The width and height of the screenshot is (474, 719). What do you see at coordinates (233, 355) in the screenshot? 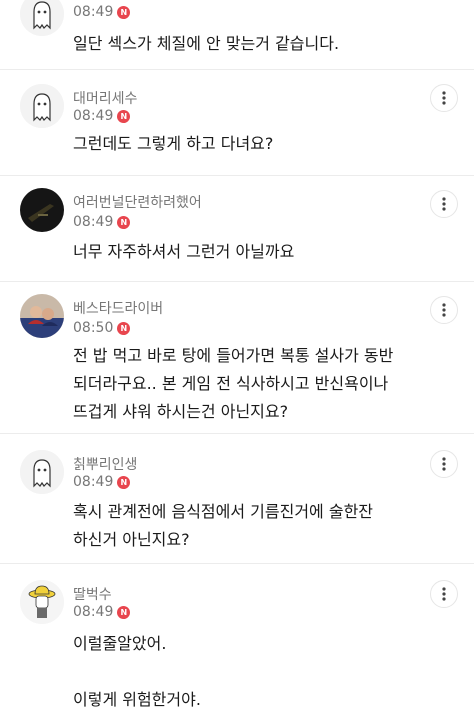
I see `comment-text-line: 전 밥 먹고 바로 탕에 들어가면 복통 설사가 동반` at bounding box center [233, 355].